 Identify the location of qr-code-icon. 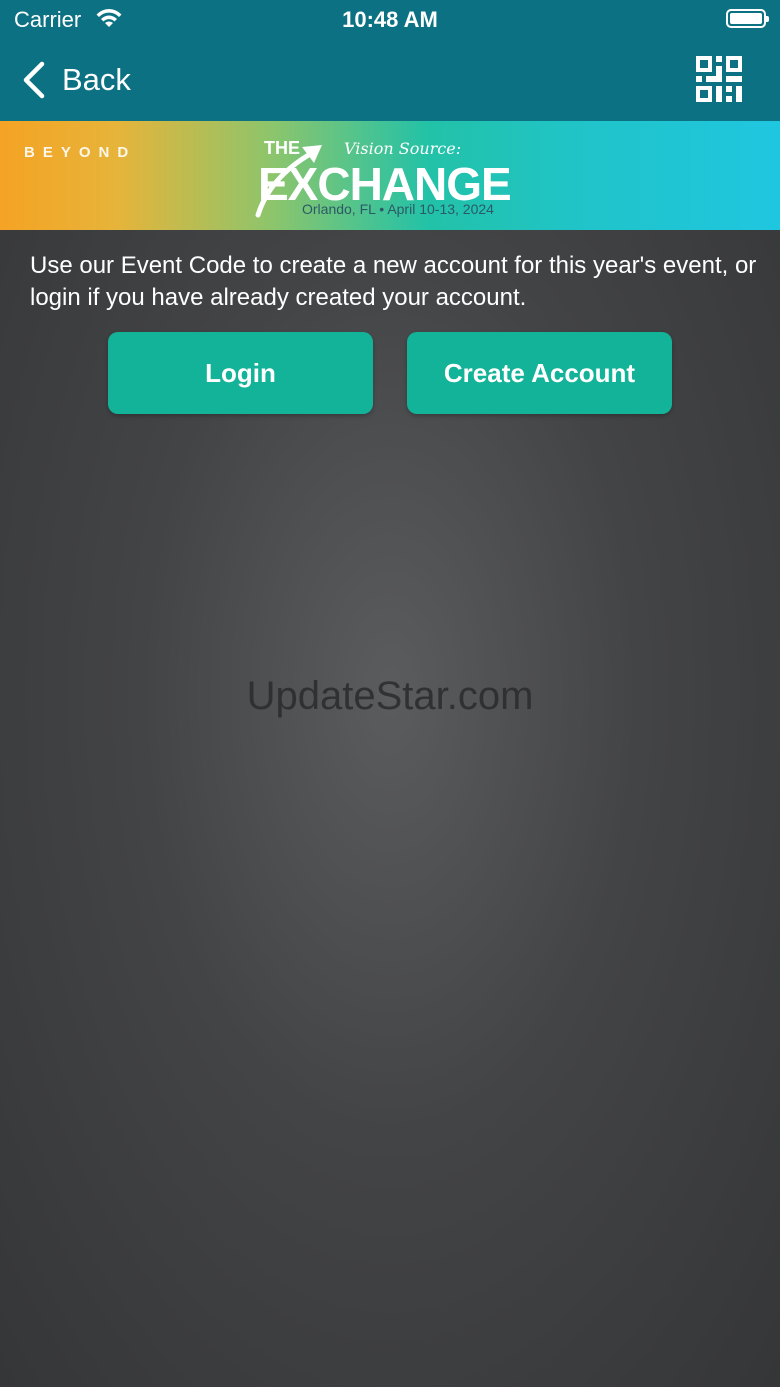
(719, 79).